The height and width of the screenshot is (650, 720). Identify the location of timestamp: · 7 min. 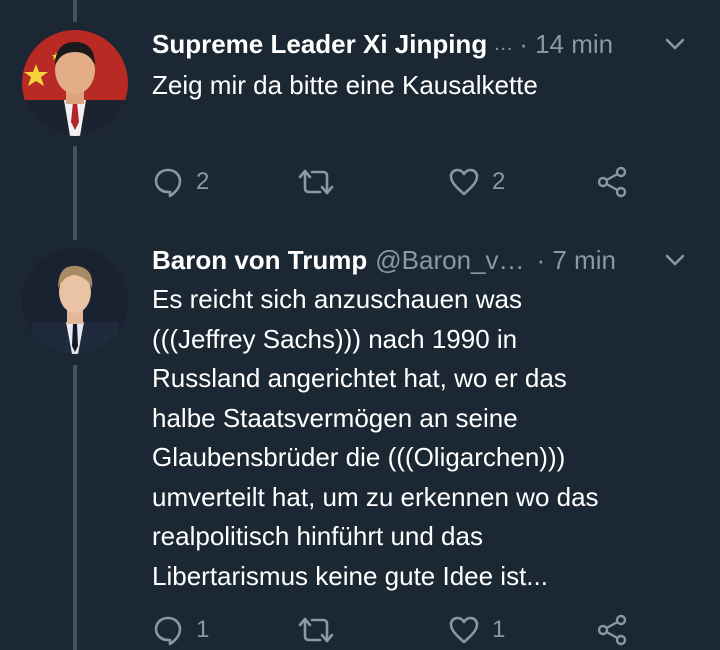
(575, 260).